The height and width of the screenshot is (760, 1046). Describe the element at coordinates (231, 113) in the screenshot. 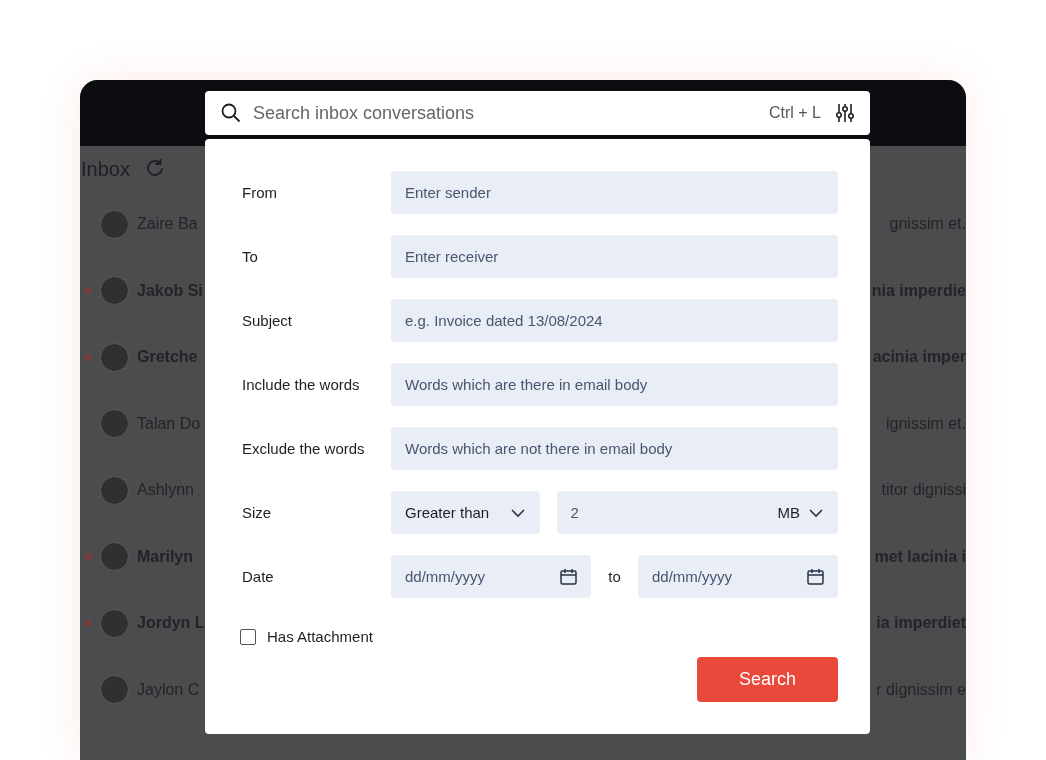

I see `search-icon` at that location.